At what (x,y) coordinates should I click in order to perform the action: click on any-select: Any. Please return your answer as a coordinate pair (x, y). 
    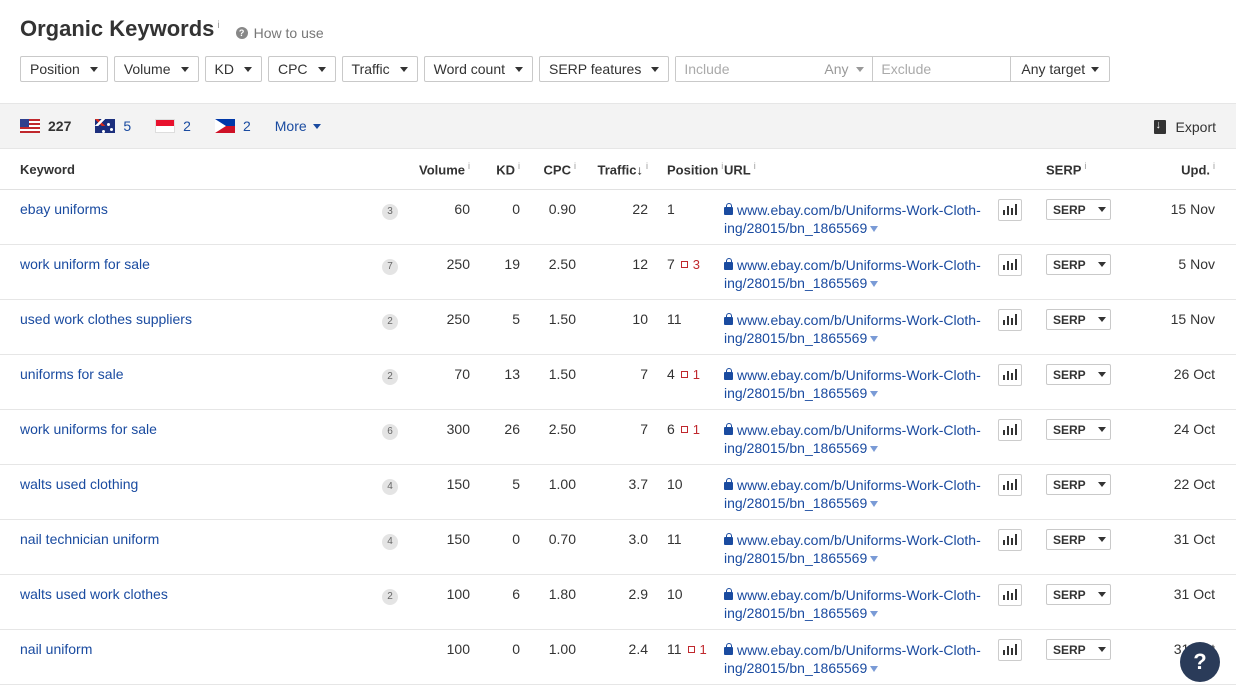
    Looking at the image, I should click on (849, 69).